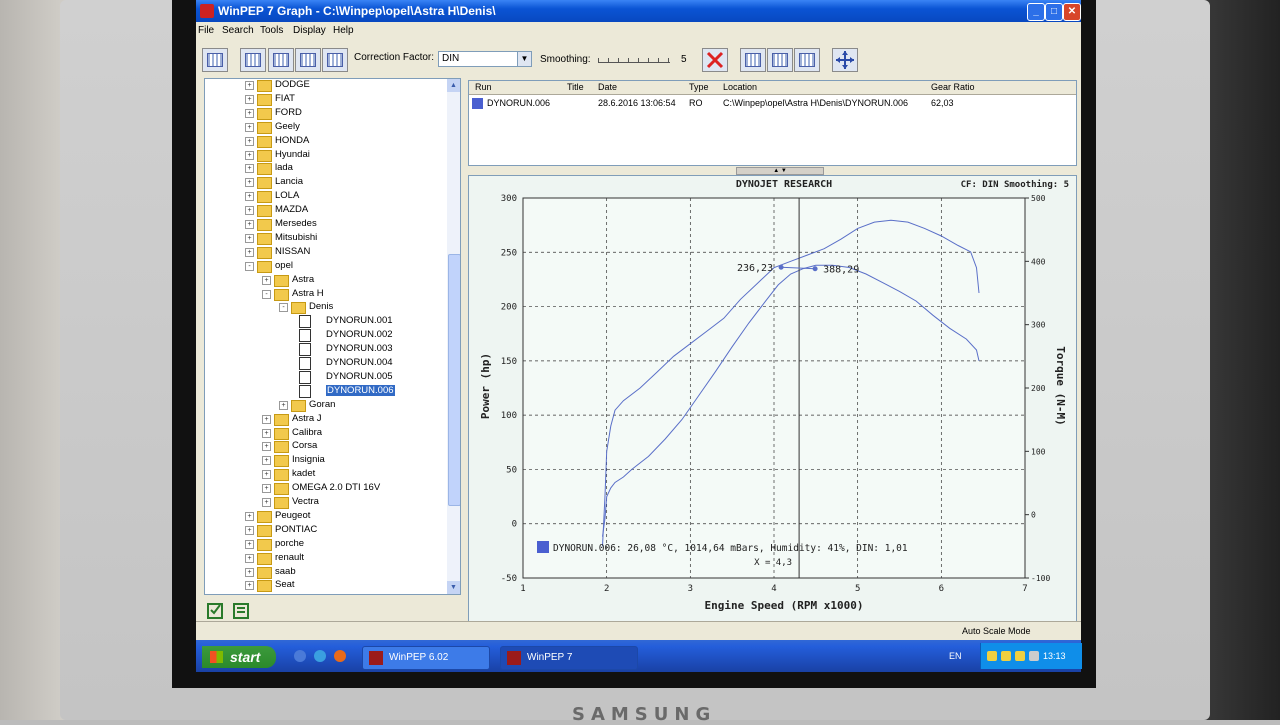  I want to click on tree-item-label: FORD, so click(288, 112).